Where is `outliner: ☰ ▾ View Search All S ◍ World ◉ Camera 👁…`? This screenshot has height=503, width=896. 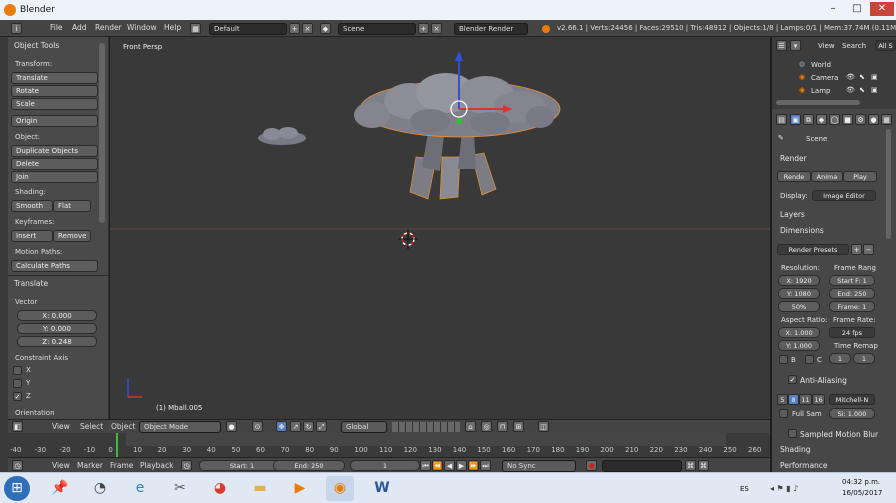 outliner: ☰ ▾ View Search All S ◍ World ◉ Camera 👁… is located at coordinates (834, 73).